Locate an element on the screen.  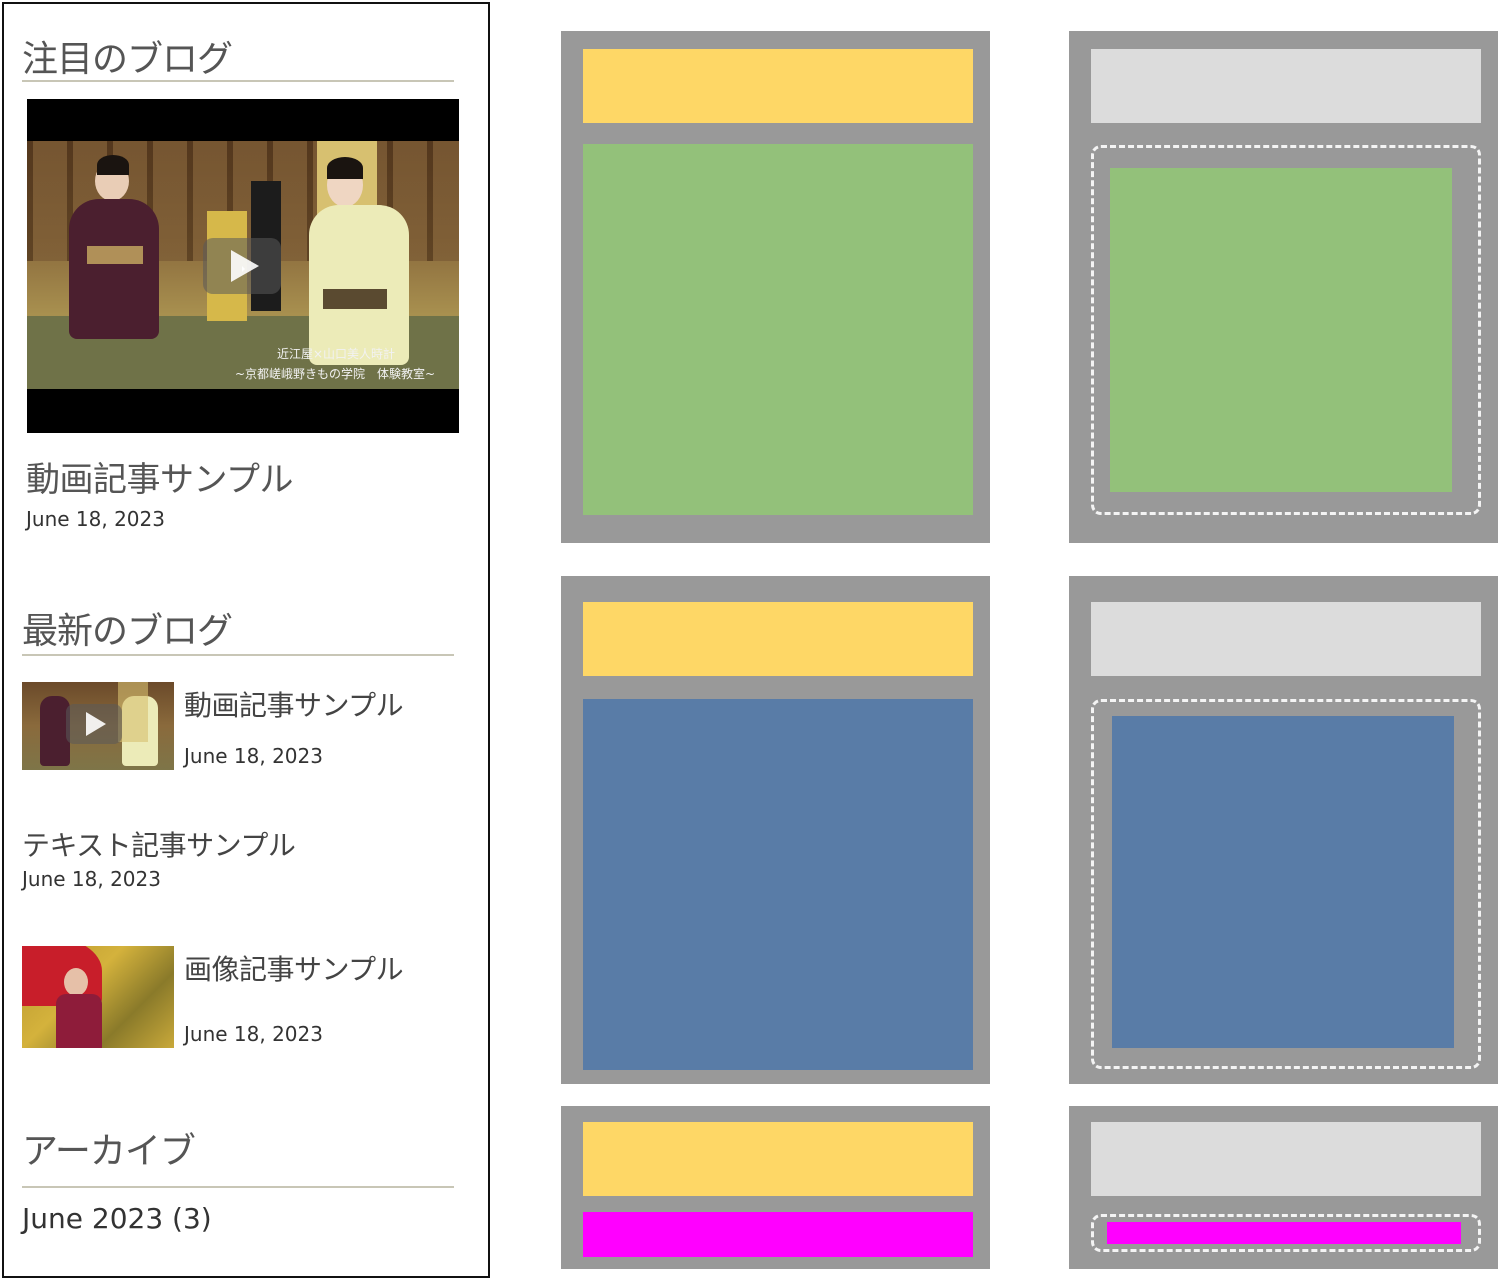
video-caption-line-2: ~京都嵯峨野きもの学院 体験教室~ is located at coordinates (335, 374).